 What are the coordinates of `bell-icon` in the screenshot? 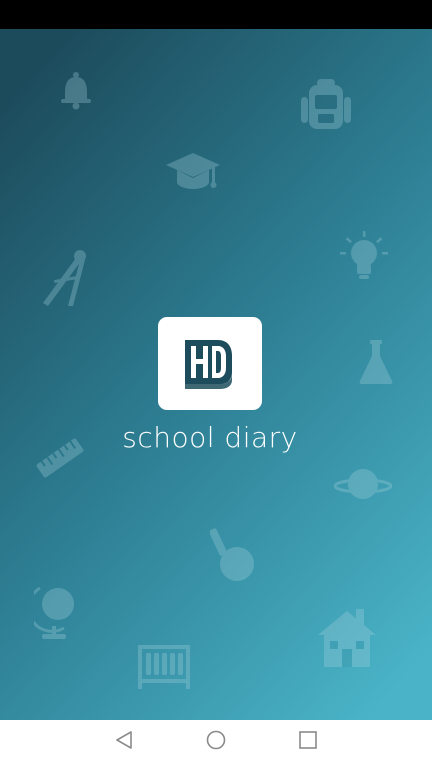 It's located at (76, 90).